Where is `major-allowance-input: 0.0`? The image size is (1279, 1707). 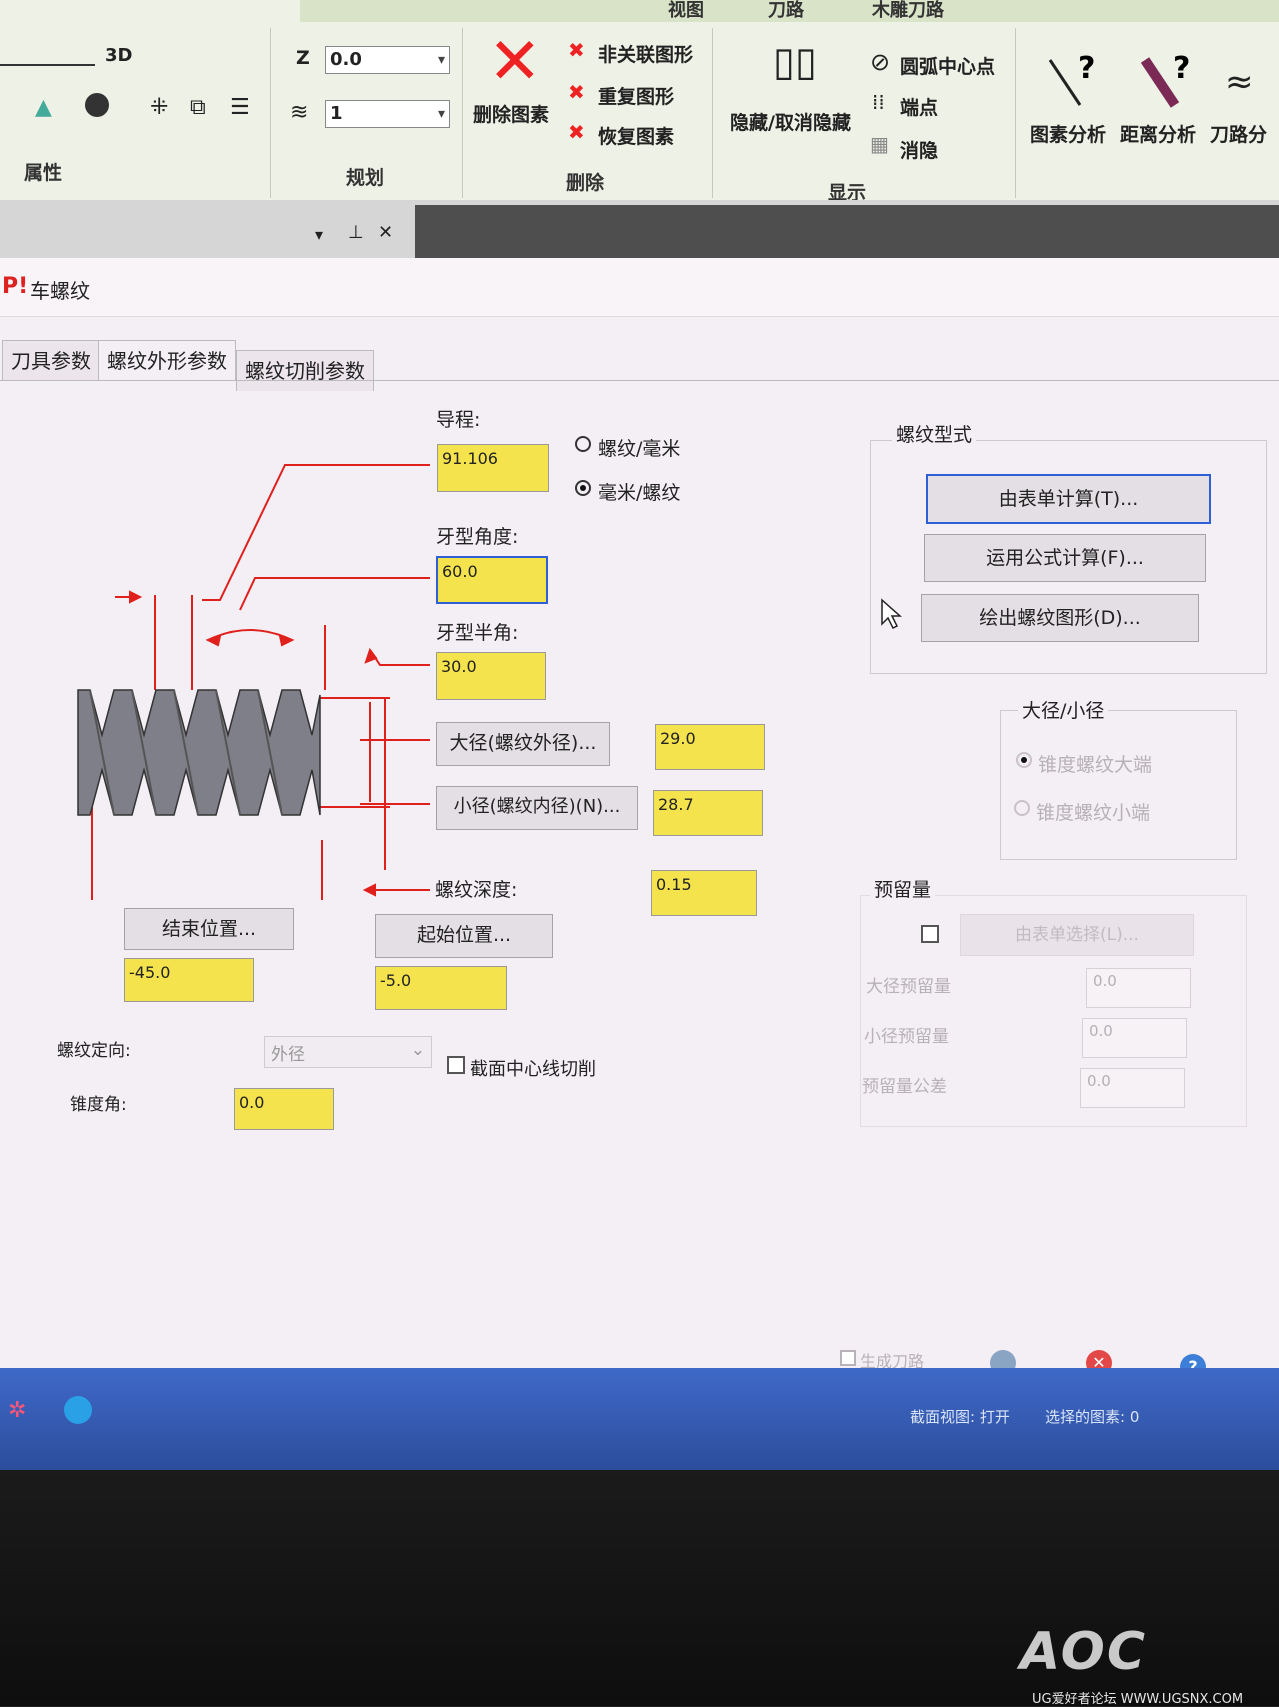 major-allowance-input: 0.0 is located at coordinates (1138, 988).